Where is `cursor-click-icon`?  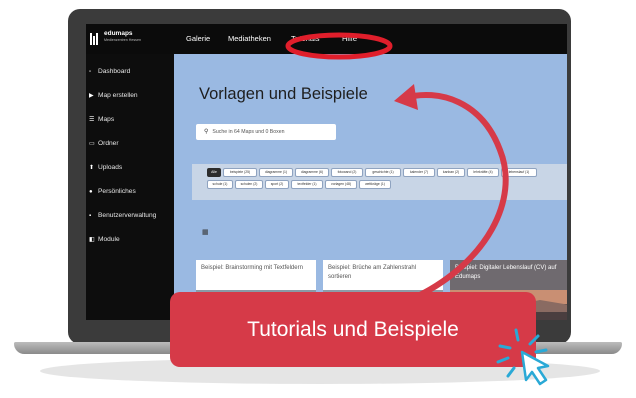
cursor-click-icon is located at coordinates (523, 357).